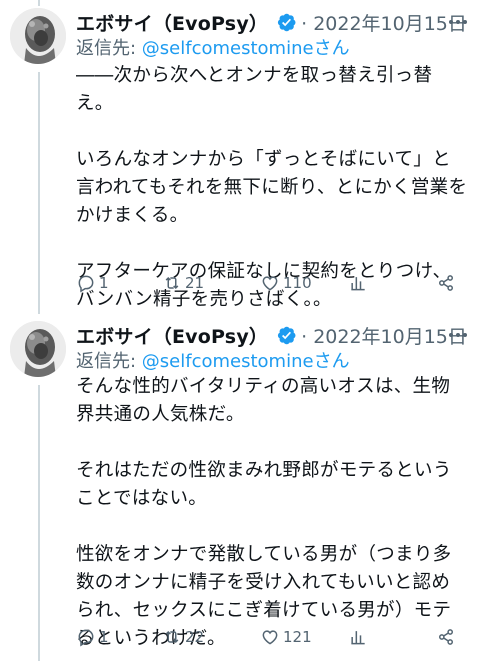 The width and height of the screenshot is (480, 661). I want to click on retweet-button: 22, so click(211, 637).